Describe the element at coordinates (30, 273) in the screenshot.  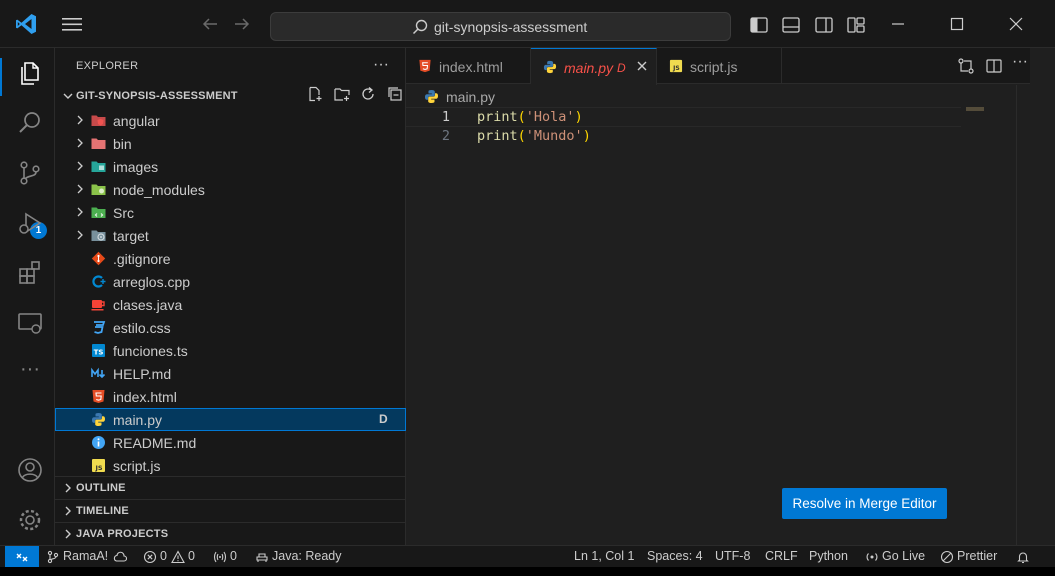
I see `extensions-icon` at that location.